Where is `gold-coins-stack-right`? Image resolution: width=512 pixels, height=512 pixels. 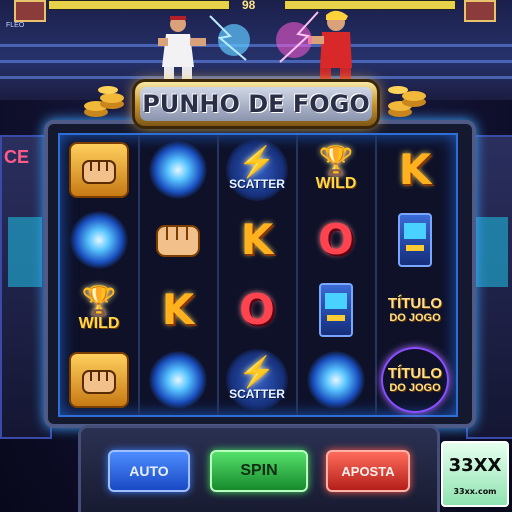
gold-coins-stack-right is located at coordinates (407, 101).